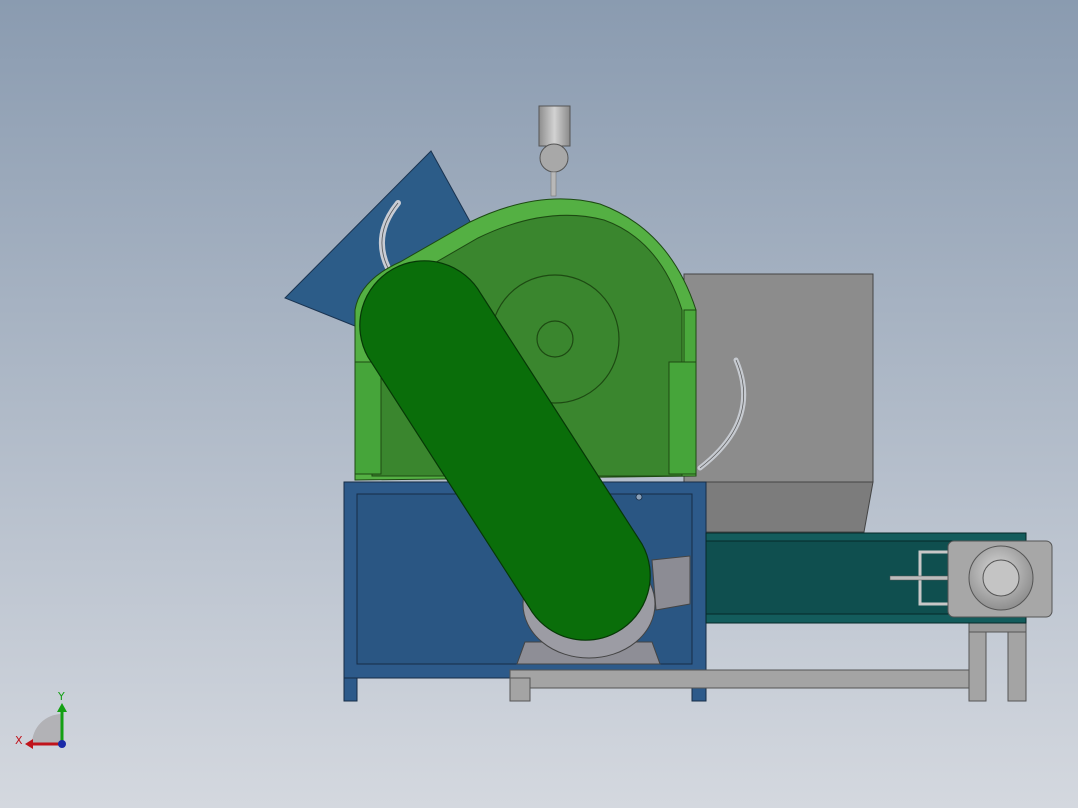 This screenshot has width=1078, height=808. Describe the element at coordinates (553, 184) in the screenshot. I see `top-cylinder-rod` at that location.